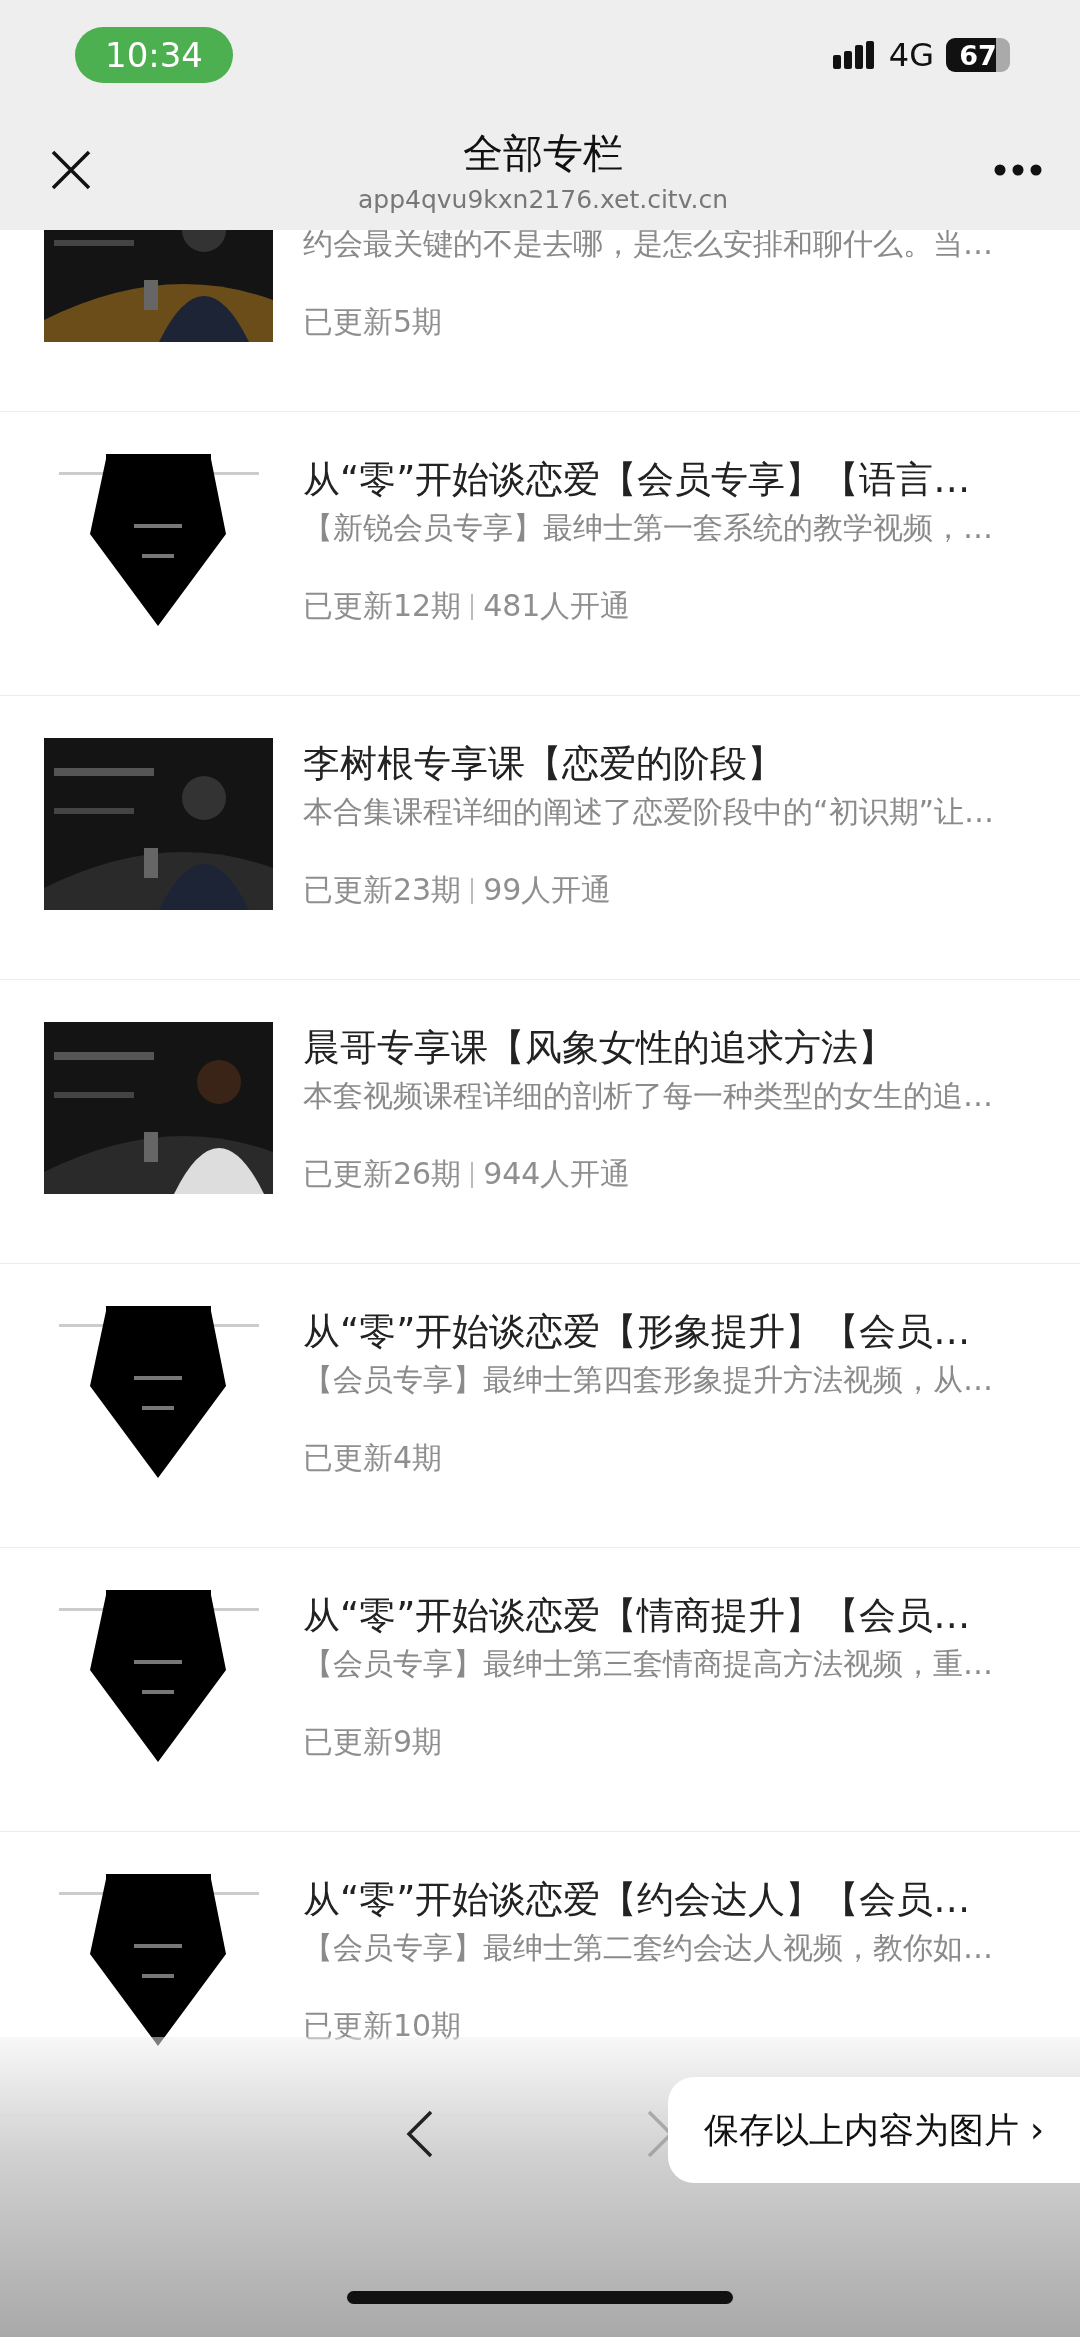  I want to click on update-count: 已更新23期, so click(382, 890).